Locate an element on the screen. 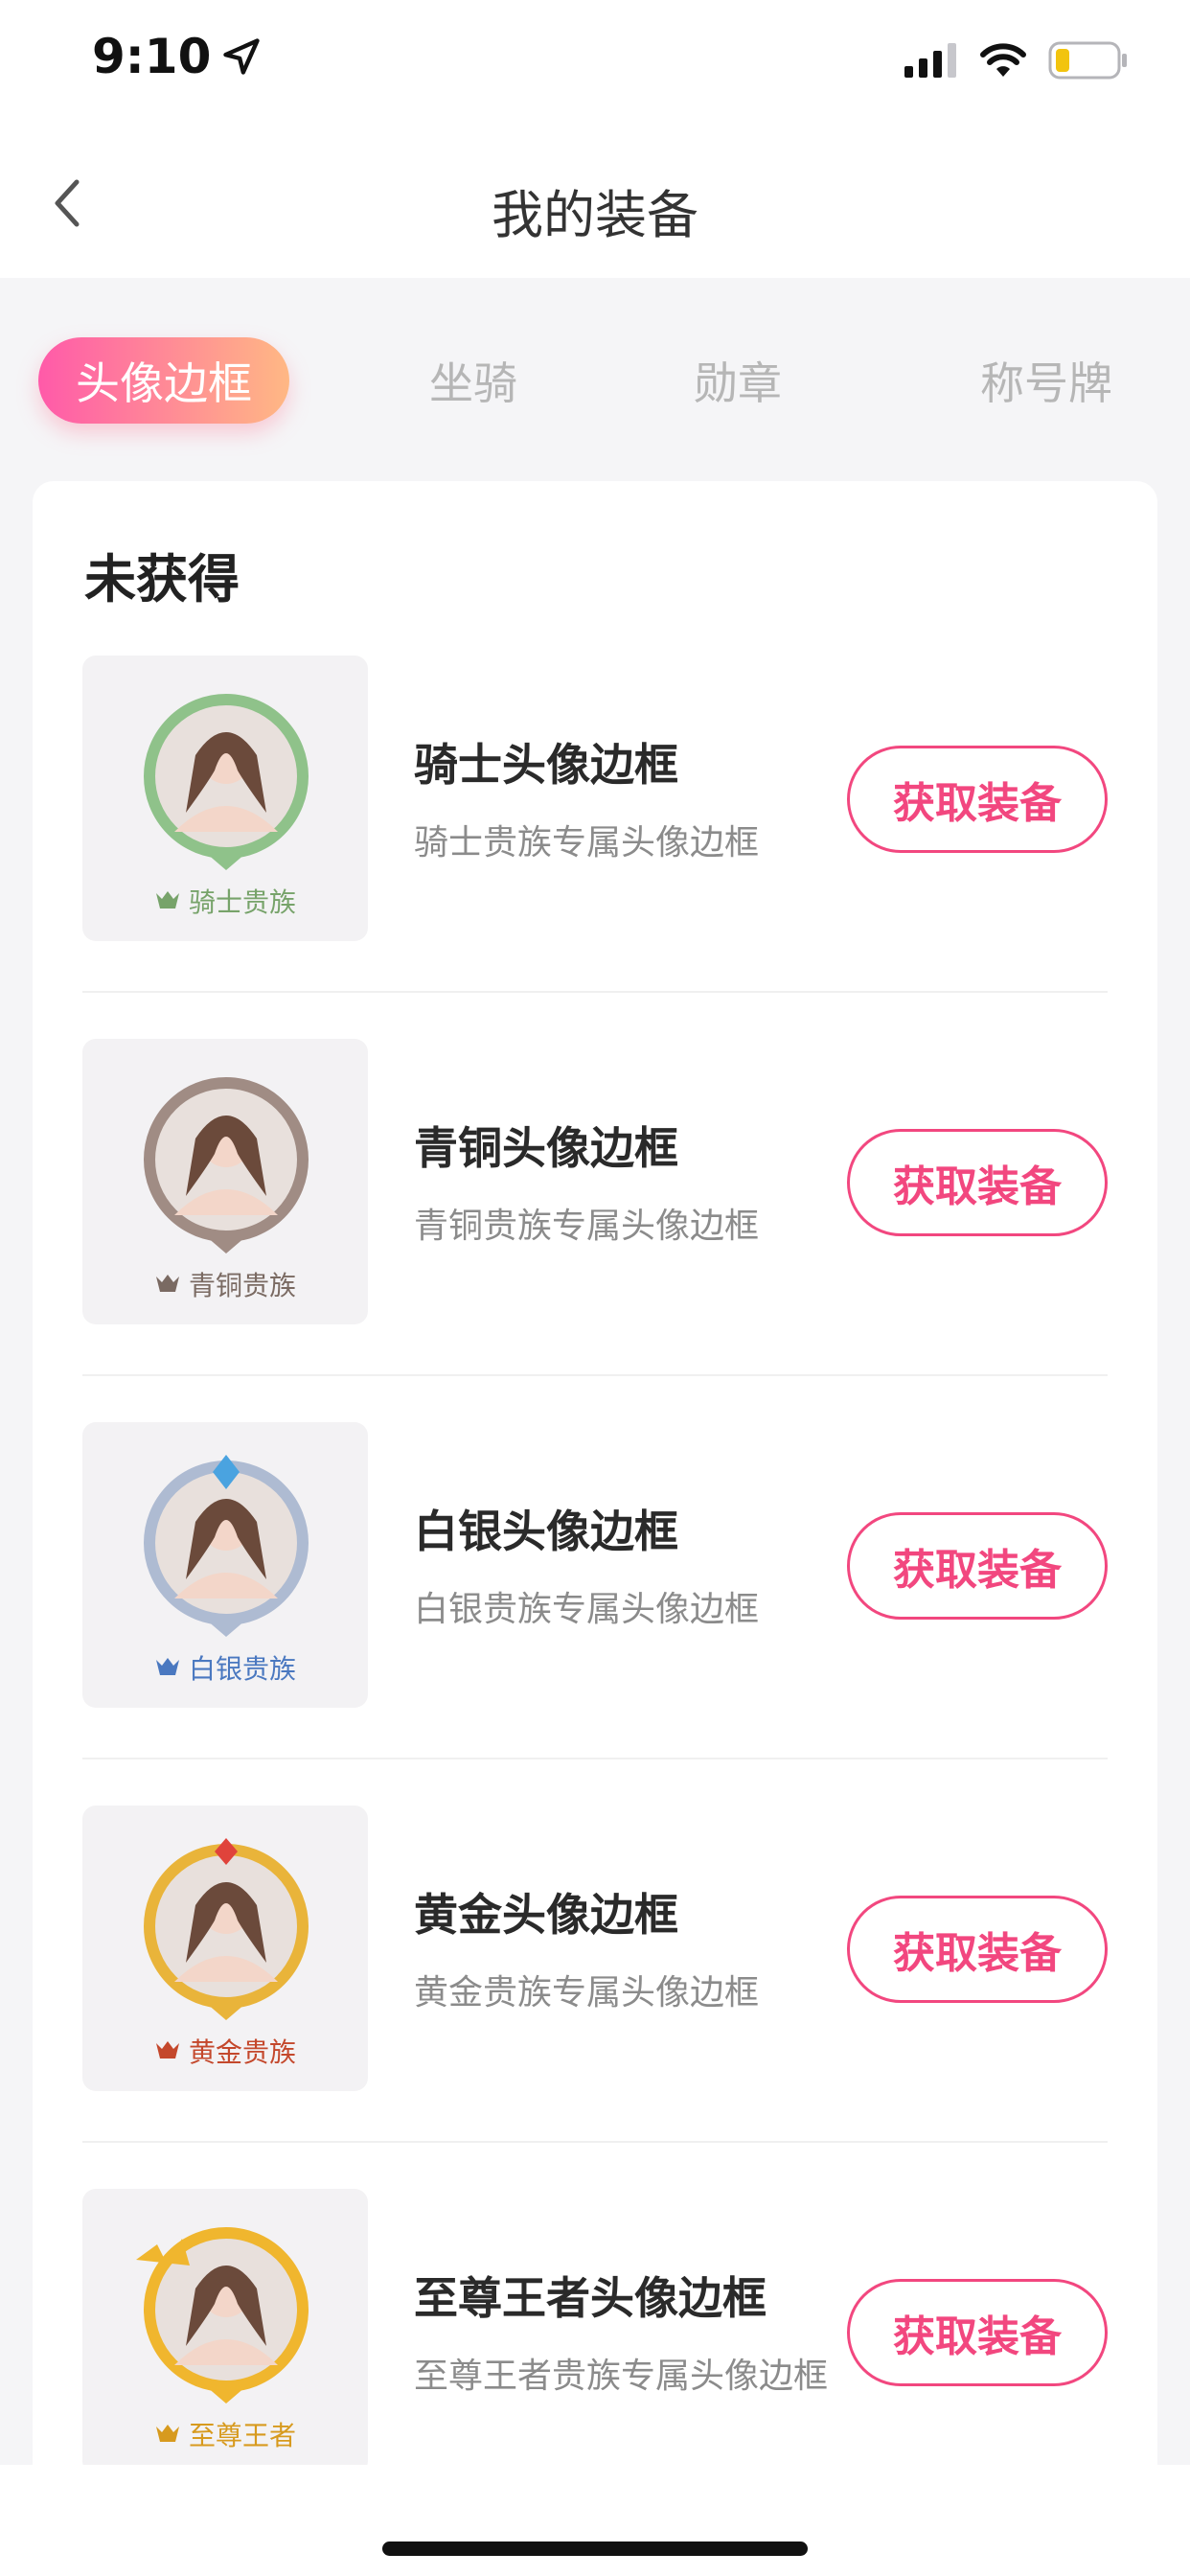 The width and height of the screenshot is (1190, 2576). section-title: 未获得 is located at coordinates (162, 579).